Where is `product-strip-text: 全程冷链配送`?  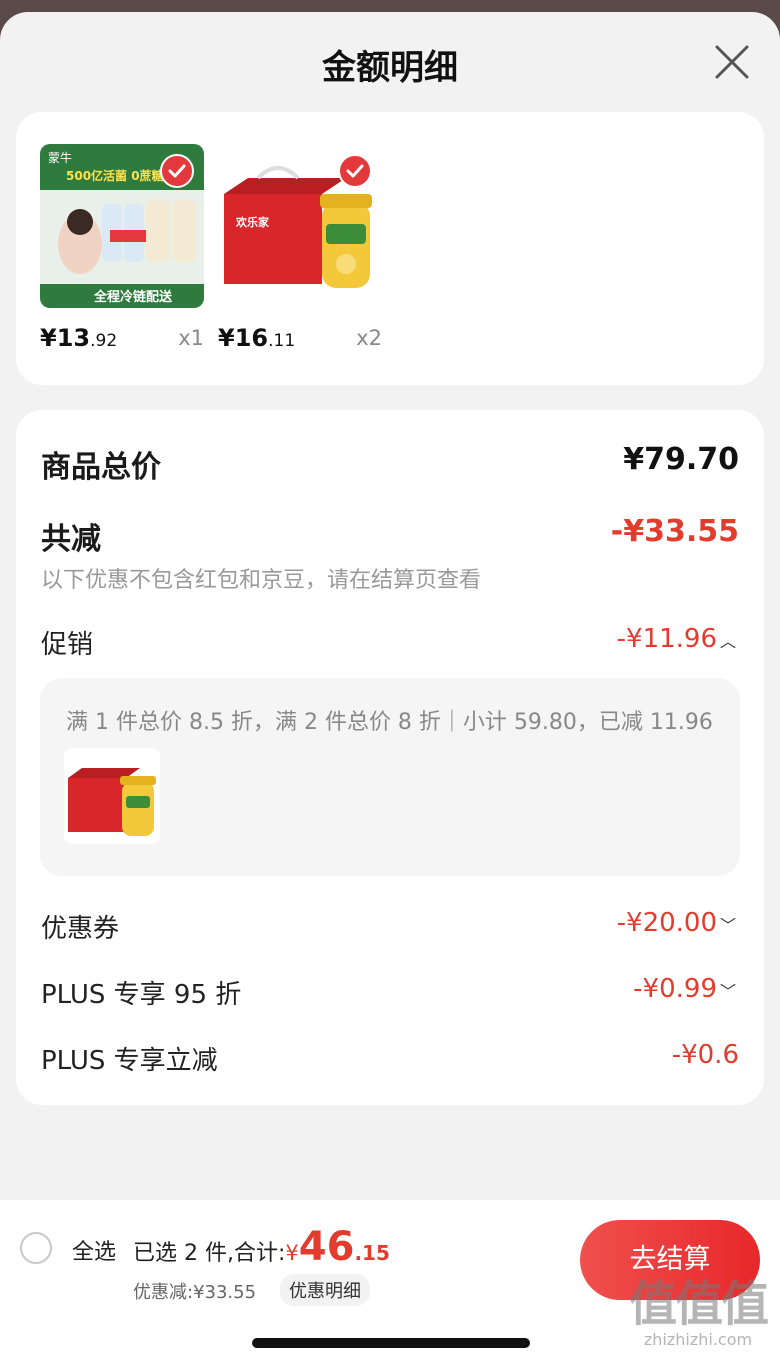 product-strip-text: 全程冷链配送 is located at coordinates (133, 297).